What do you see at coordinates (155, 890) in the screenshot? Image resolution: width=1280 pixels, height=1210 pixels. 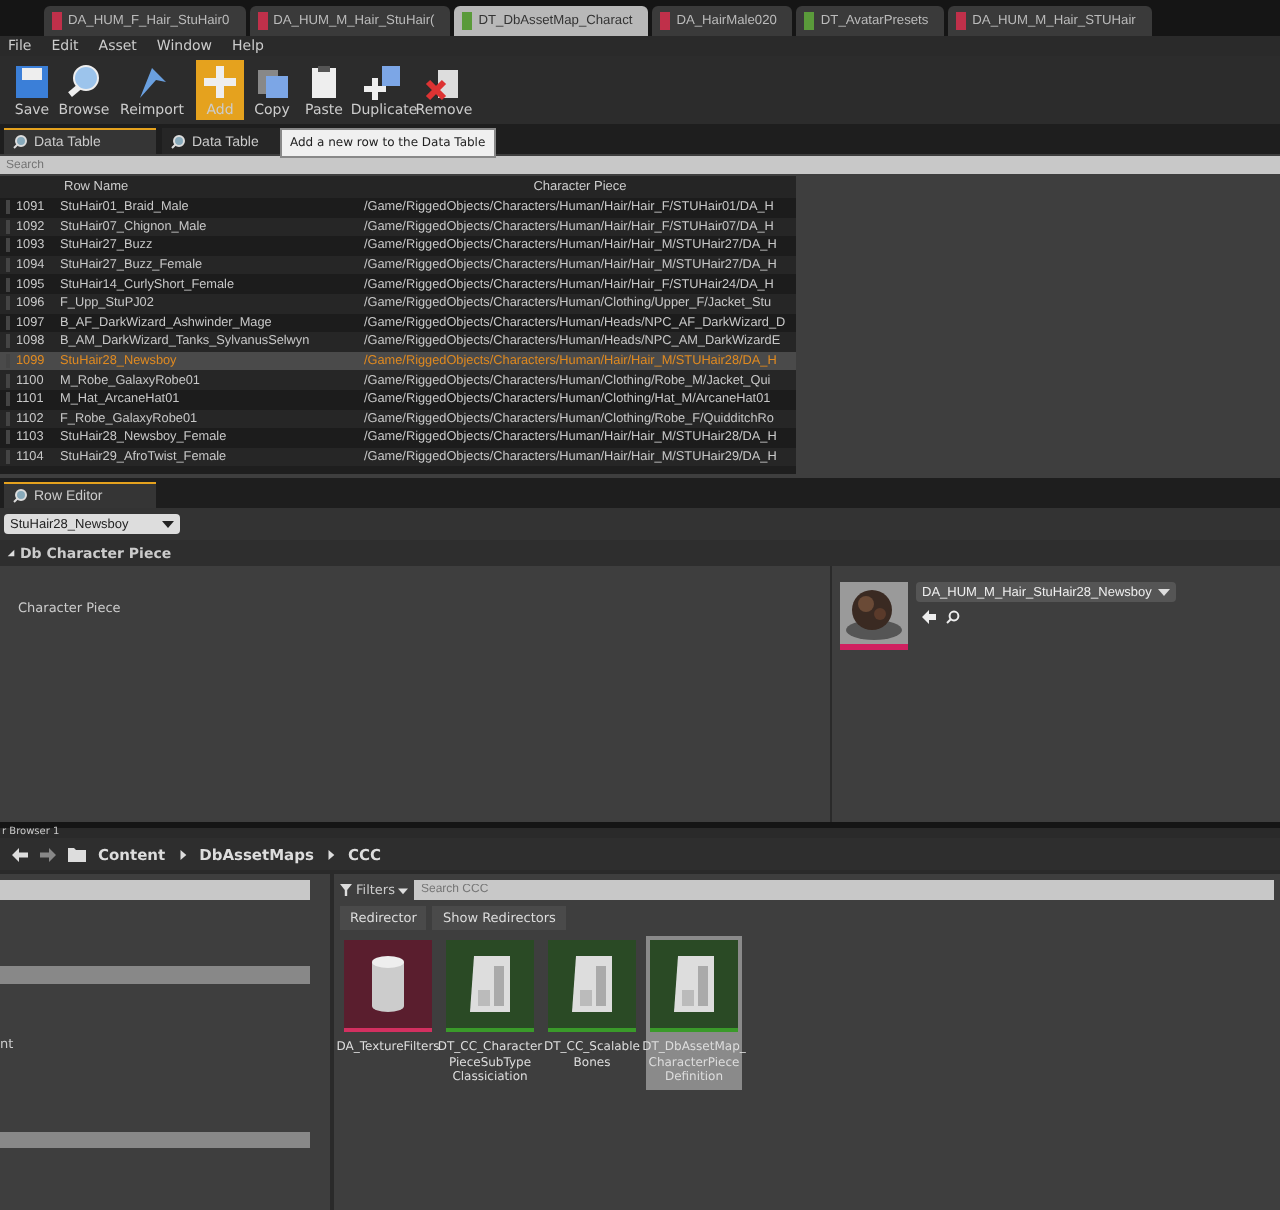 I see `search-field` at bounding box center [155, 890].